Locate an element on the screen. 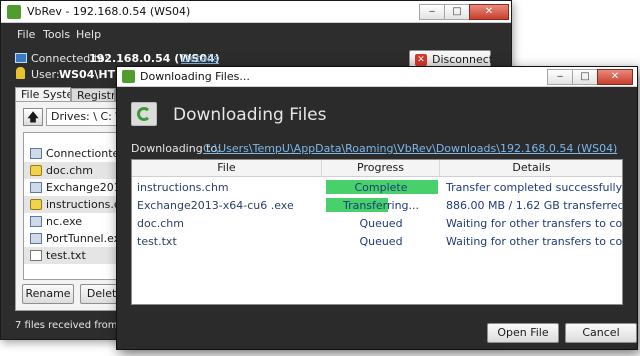 Image resolution: width=640 pixels, height=356 pixels. dialog-heading: Downloading Files is located at coordinates (250, 115).